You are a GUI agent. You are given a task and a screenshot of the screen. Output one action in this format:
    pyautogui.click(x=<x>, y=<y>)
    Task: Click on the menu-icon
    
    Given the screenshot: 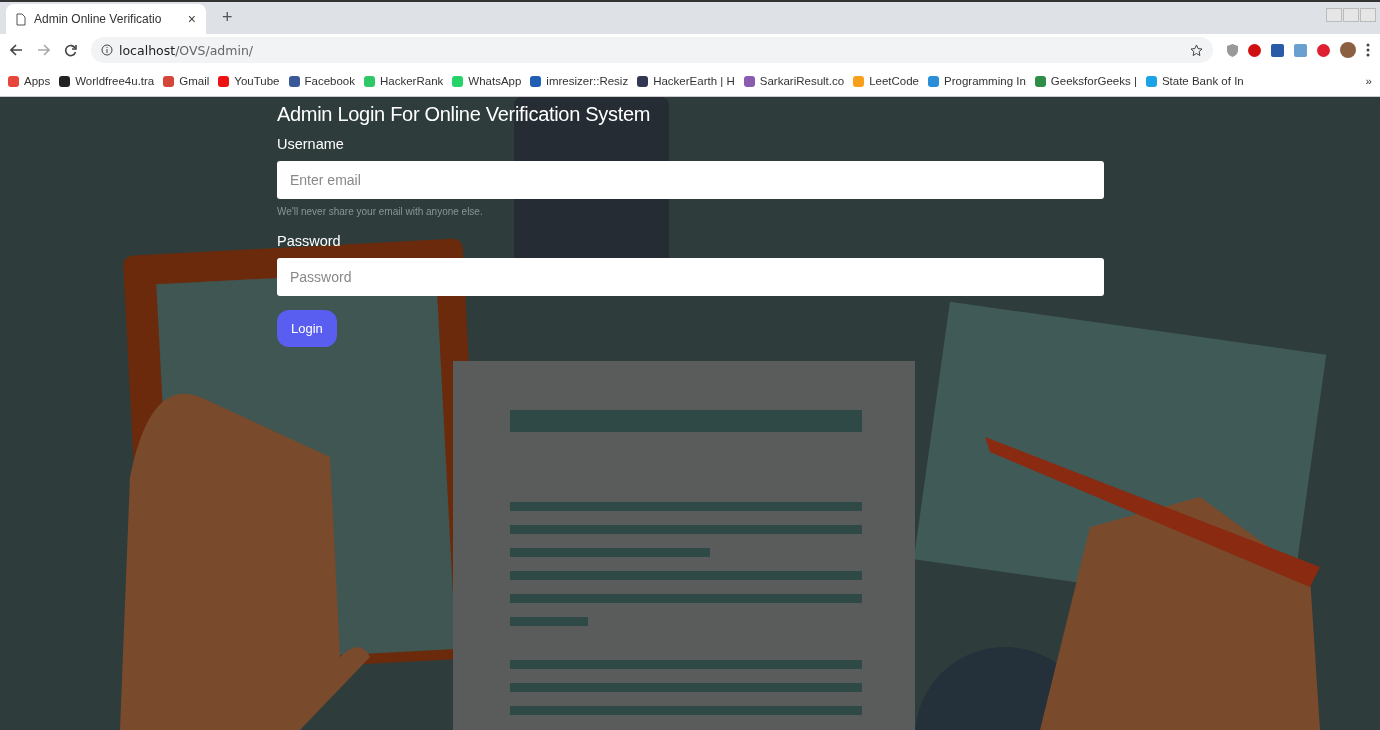 What is the action you would take?
    pyautogui.click(x=1368, y=50)
    